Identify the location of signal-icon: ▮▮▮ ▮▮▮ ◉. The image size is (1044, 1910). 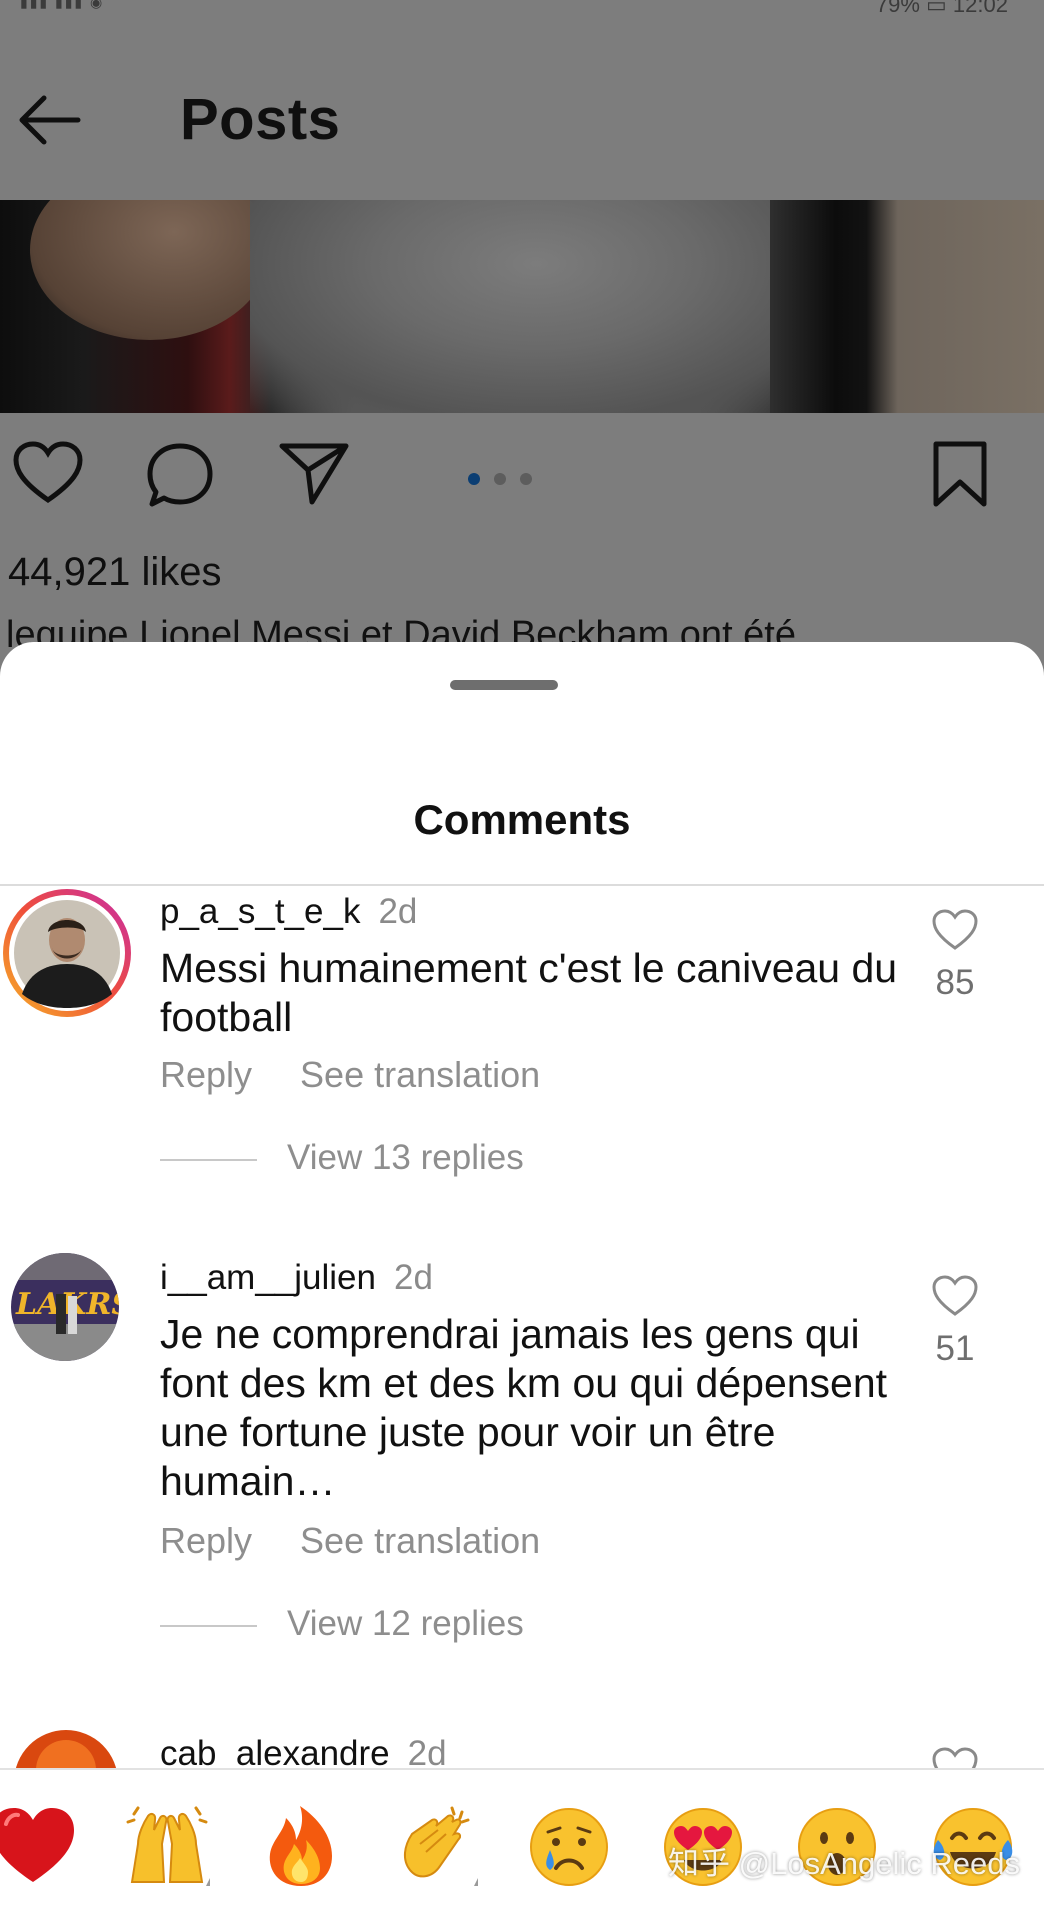
(62, 5).